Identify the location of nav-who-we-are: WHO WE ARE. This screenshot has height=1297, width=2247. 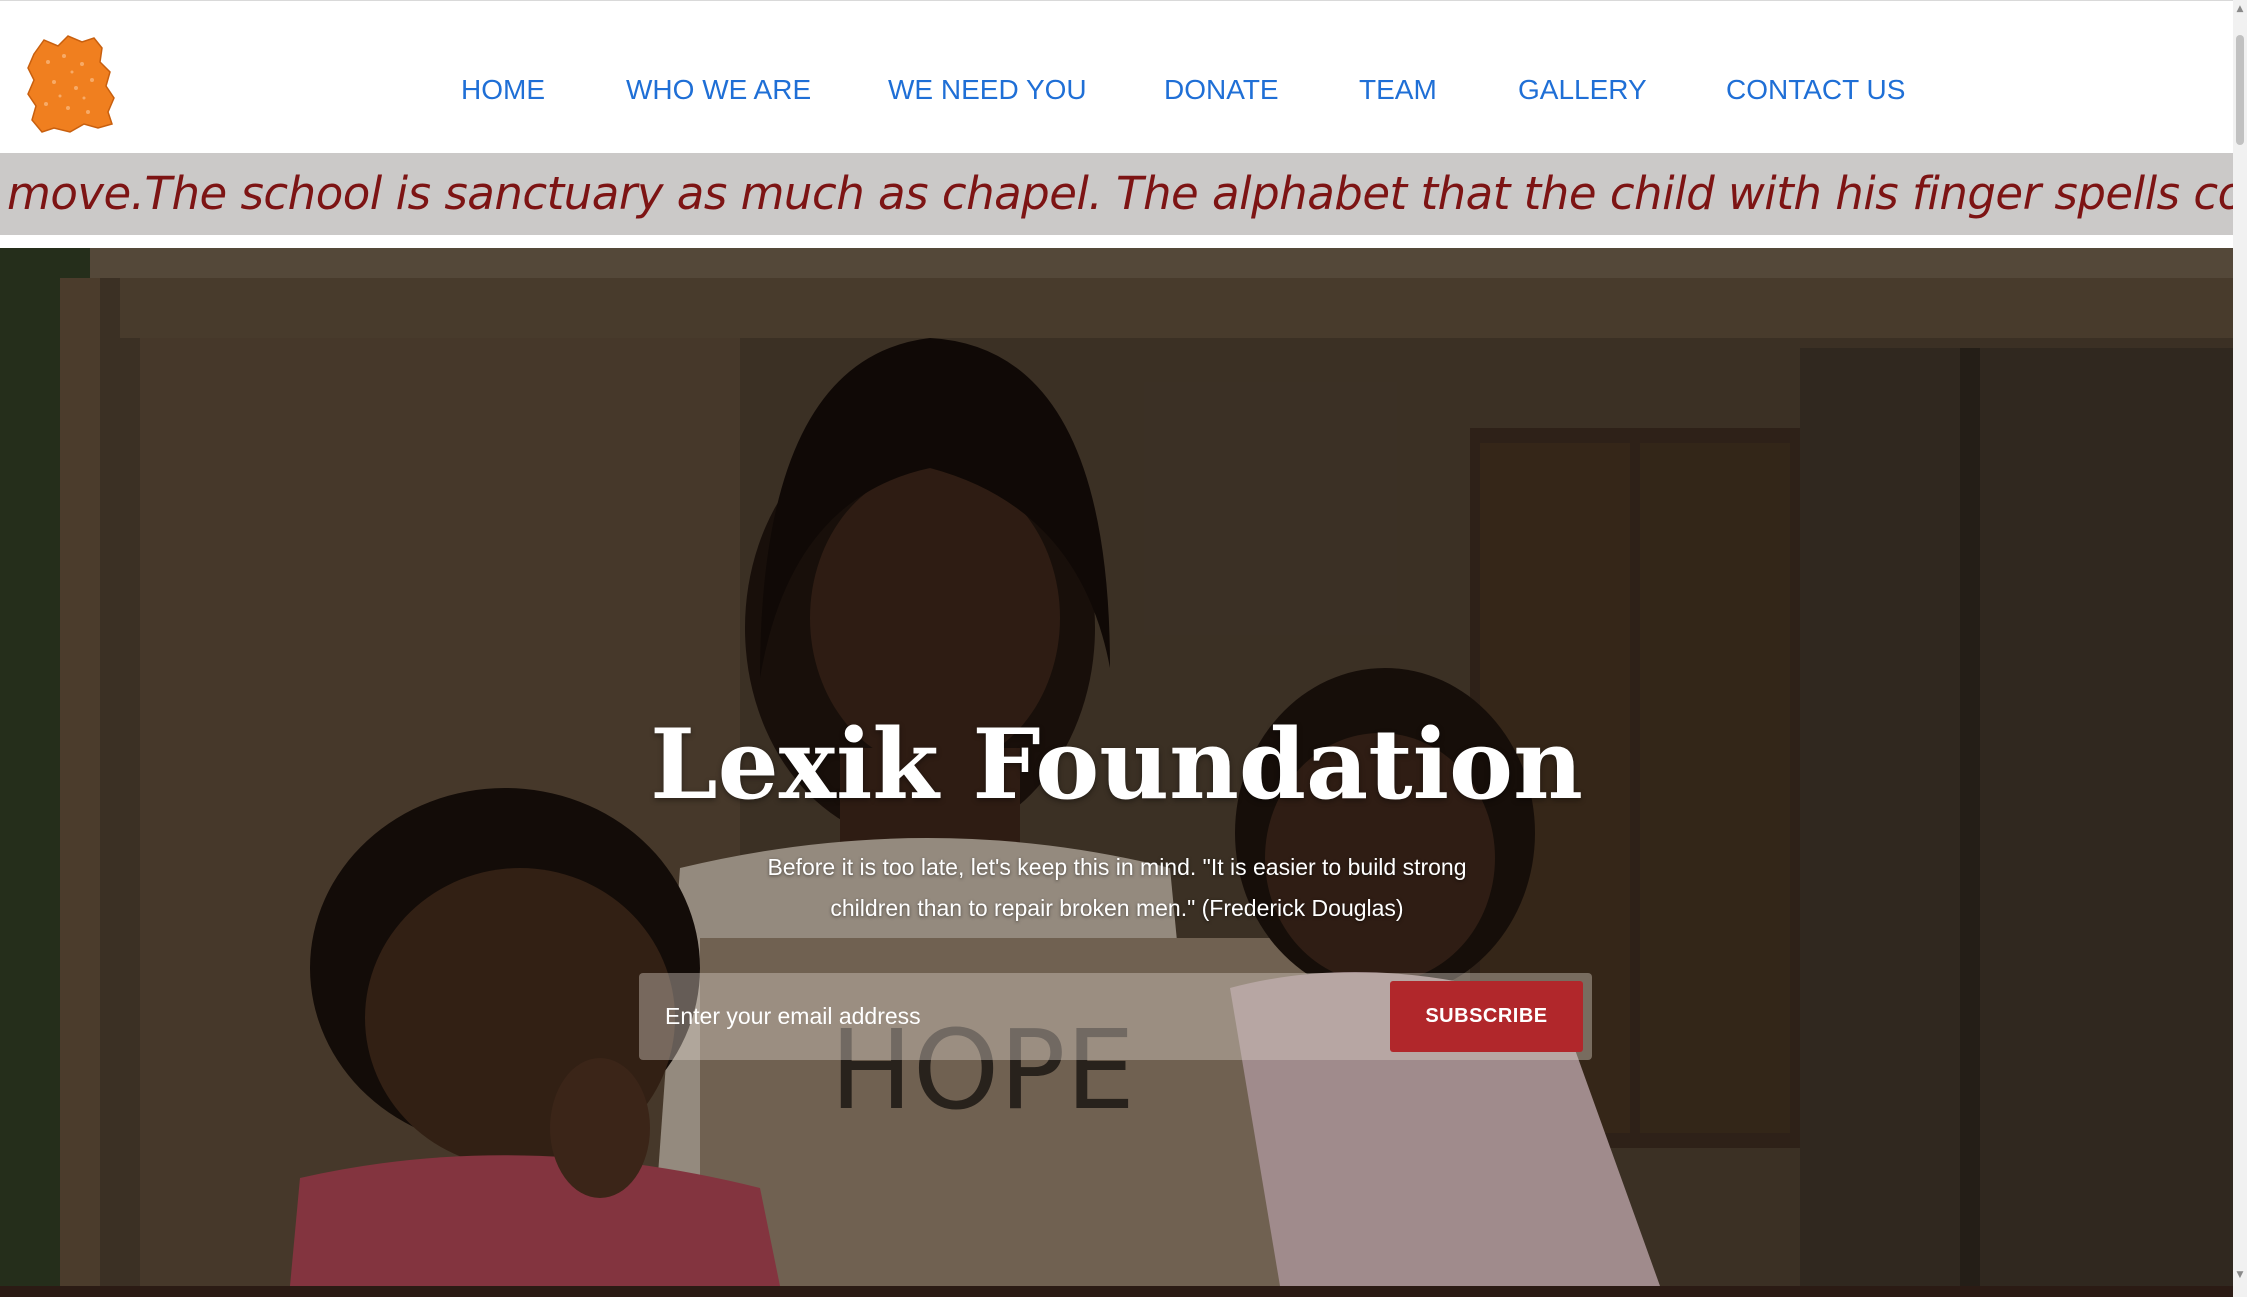
(718, 90).